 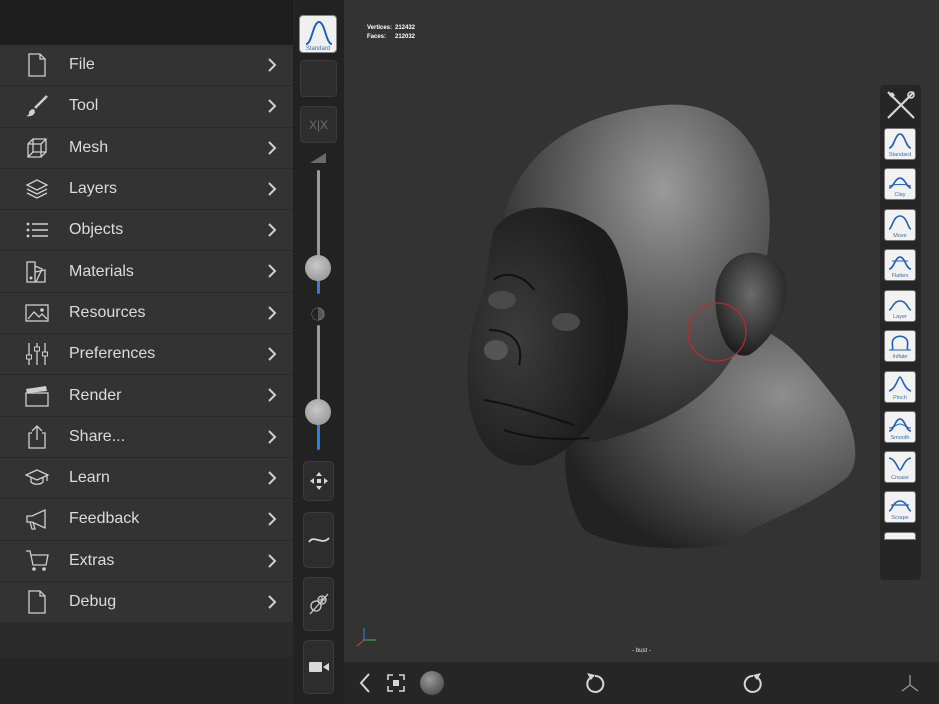 What do you see at coordinates (900, 518) in the screenshot?
I see `brush-label: Scrape` at bounding box center [900, 518].